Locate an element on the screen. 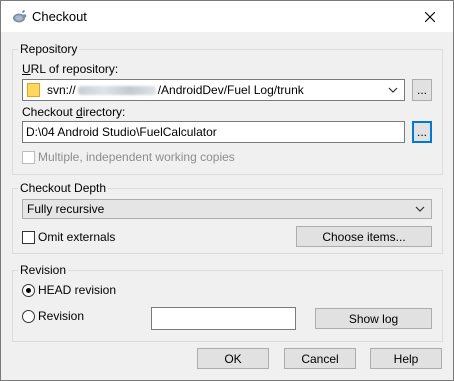 The width and height of the screenshot is (454, 381). head-revision-label: HEAD revision is located at coordinates (77, 290).